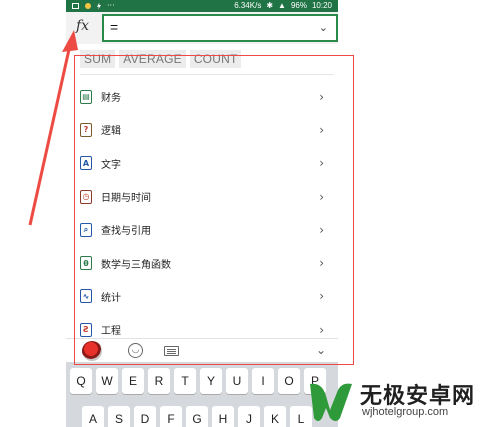  Describe the element at coordinates (400, 399) in the screenshot. I see `watermark: 无极安卓网 wjhotelgroup.com` at that location.